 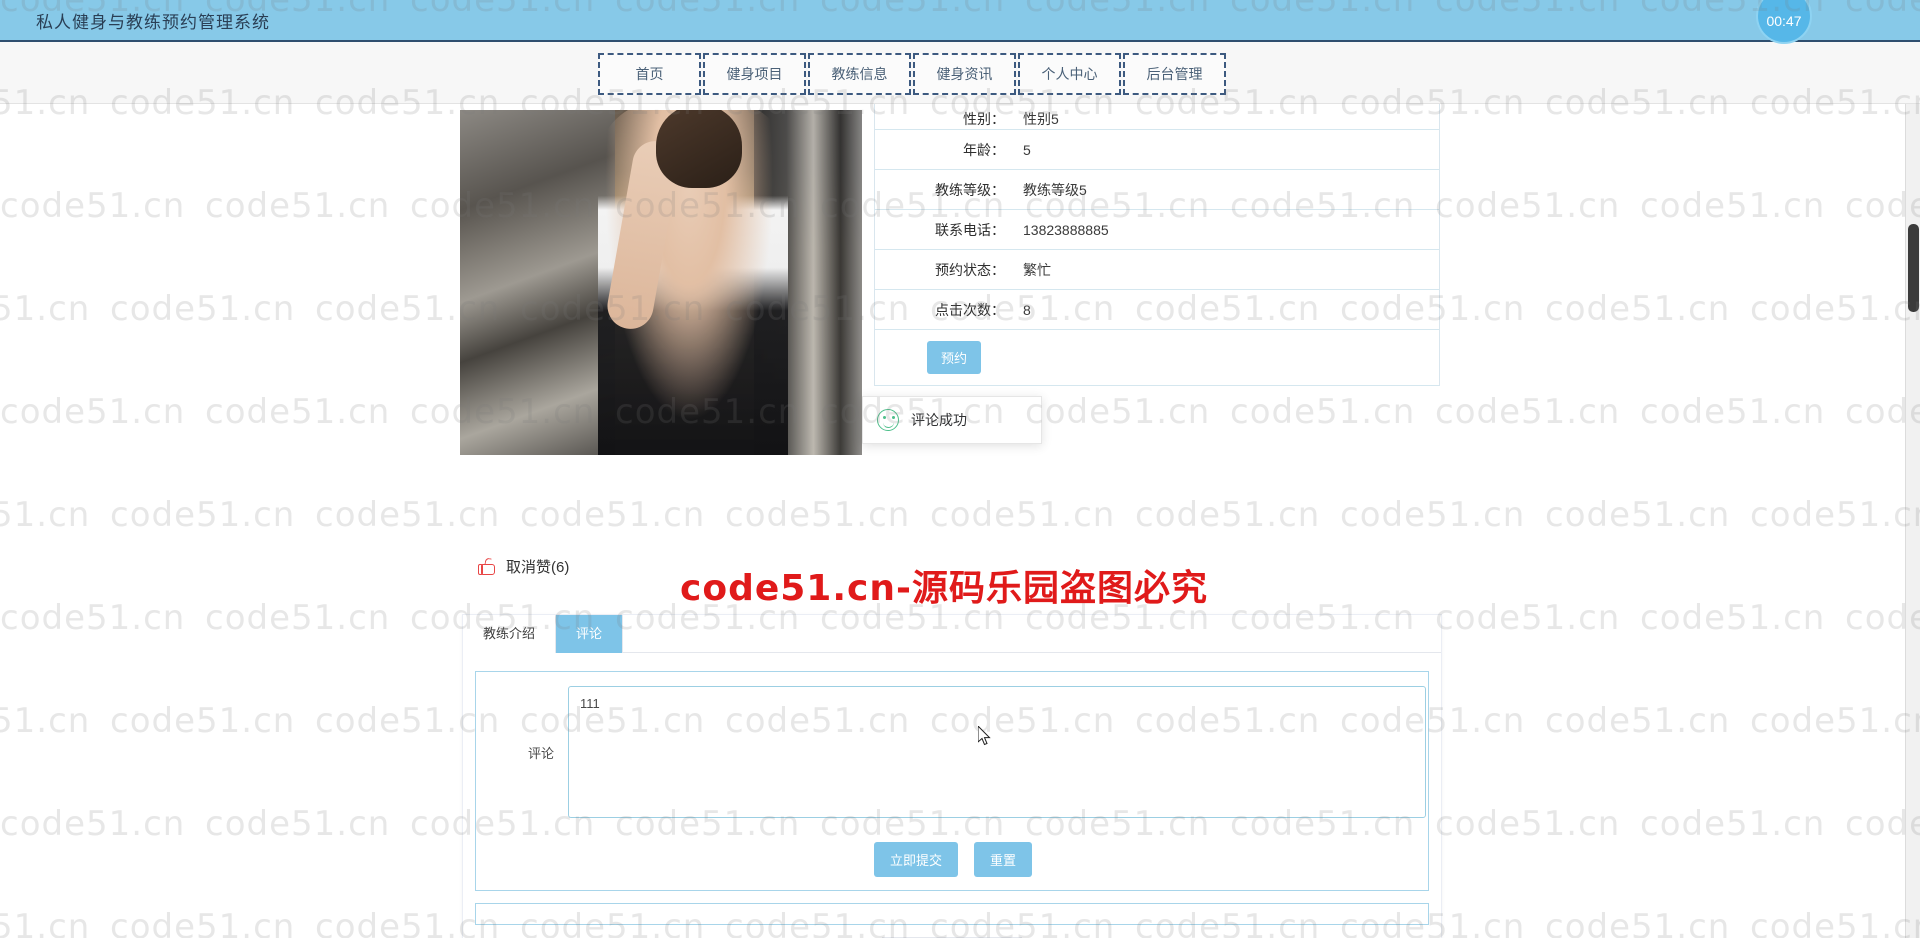 What do you see at coordinates (970, 269) in the screenshot?
I see `info-label-status: 预约状态：` at bounding box center [970, 269].